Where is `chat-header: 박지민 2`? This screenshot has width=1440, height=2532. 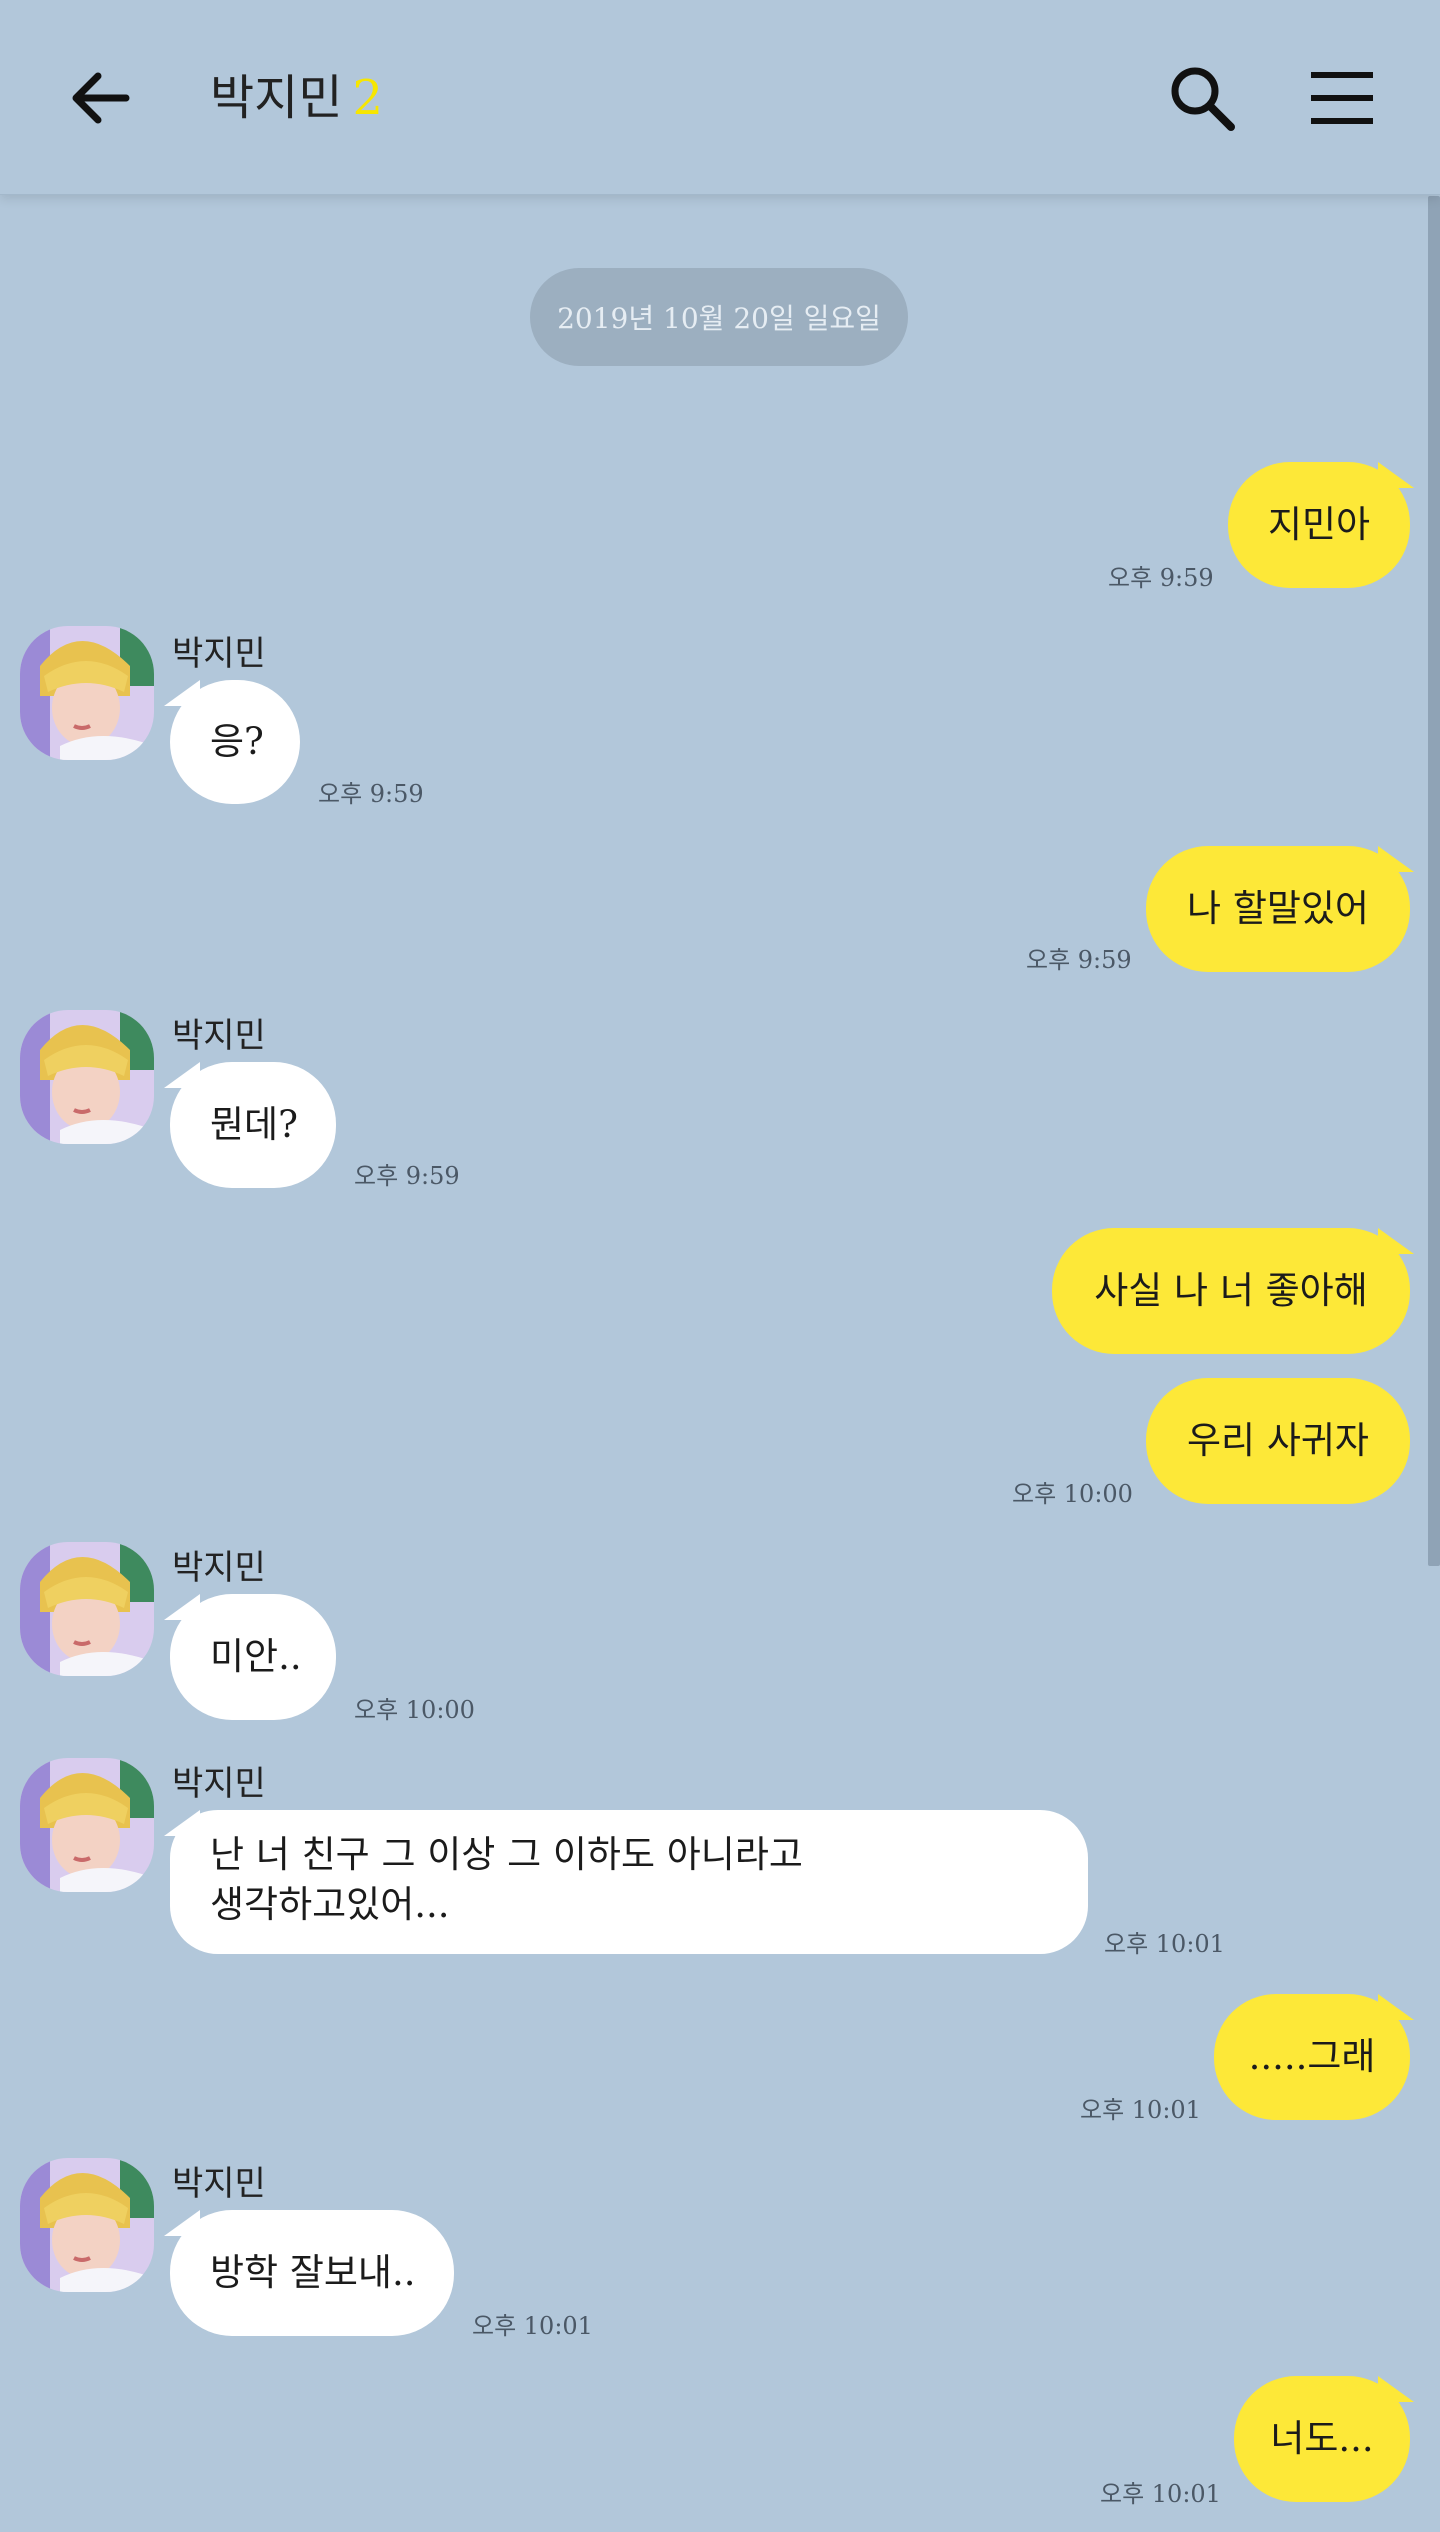
chat-header: 박지민 2 is located at coordinates (720, 97).